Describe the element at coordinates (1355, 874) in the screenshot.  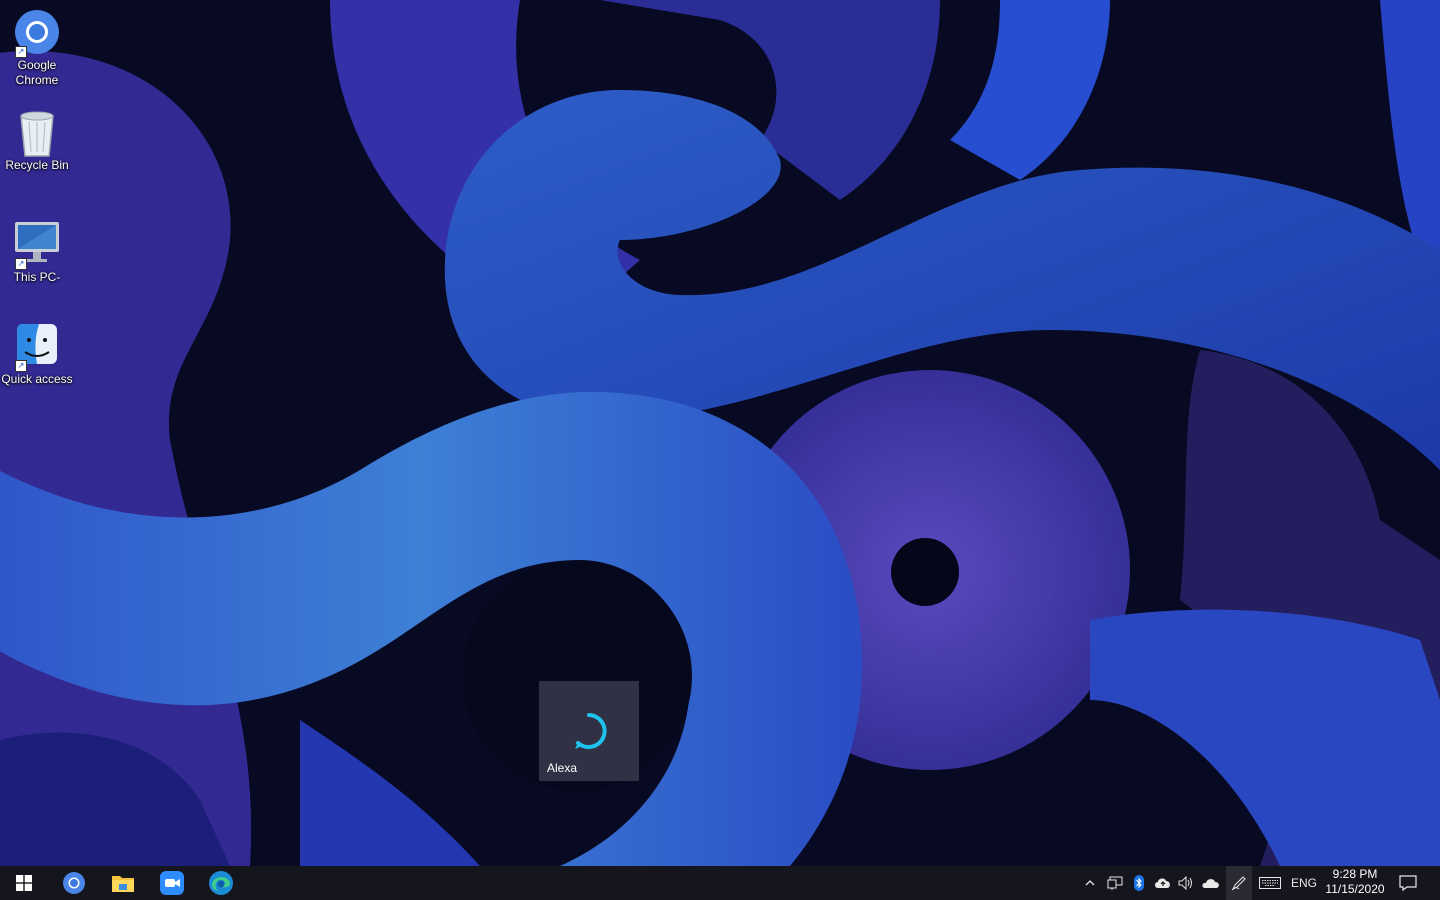
I see `clock-time: 9:28 PM` at that location.